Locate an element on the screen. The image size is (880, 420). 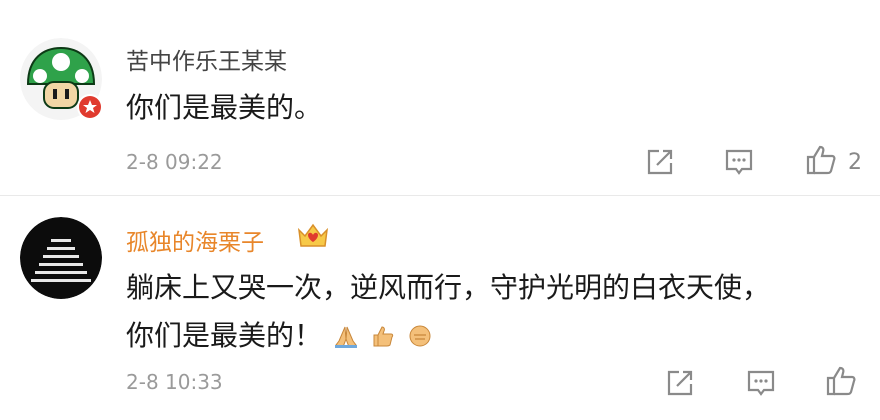
comment-text: 你们是最美的！ is located at coordinates (224, 335).